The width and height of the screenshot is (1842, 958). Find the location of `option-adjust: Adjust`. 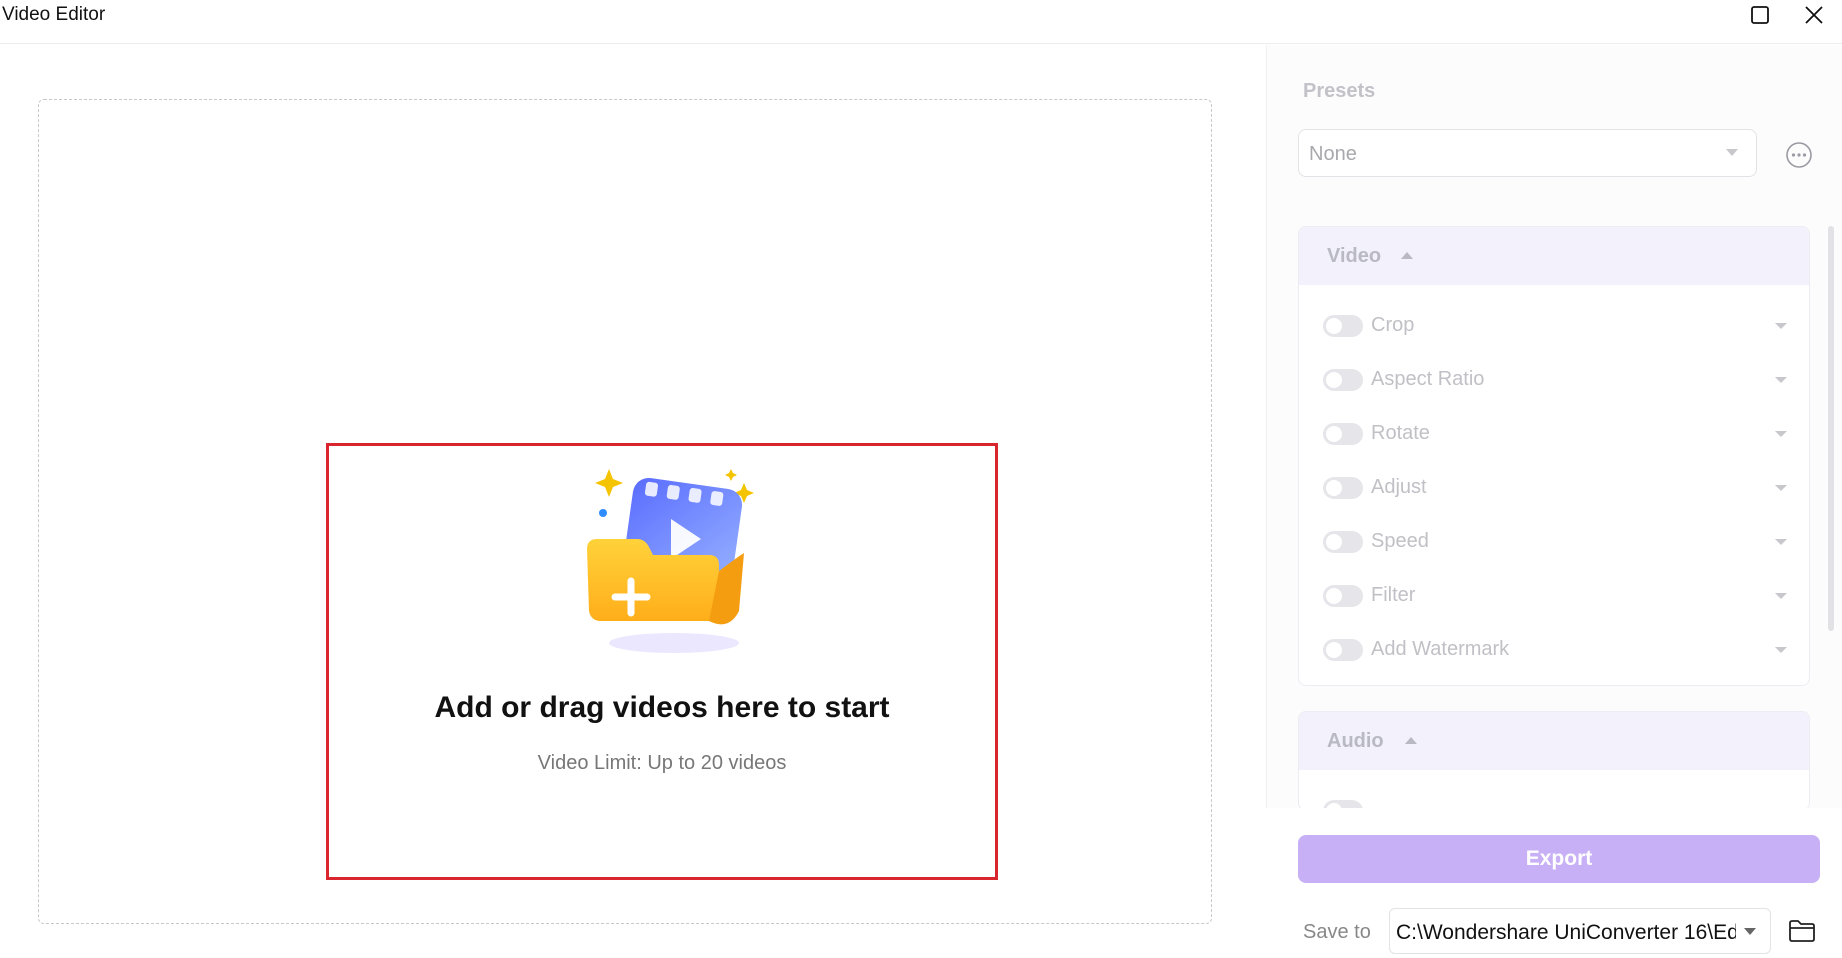

option-adjust: Adjust is located at coordinates (1555, 489).